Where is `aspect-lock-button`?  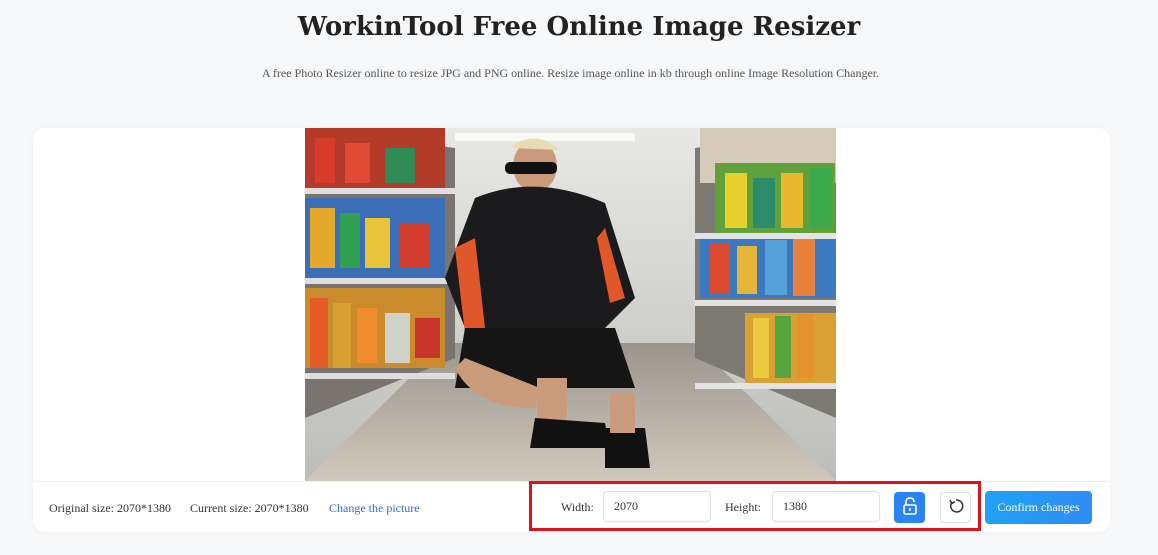 aspect-lock-button is located at coordinates (909, 507).